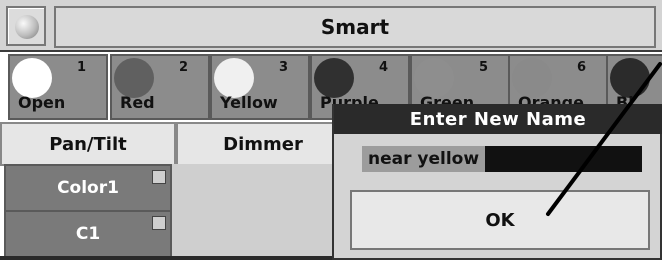 The height and width of the screenshot is (260, 662). I want to click on input-cursor-area, so click(563, 159).